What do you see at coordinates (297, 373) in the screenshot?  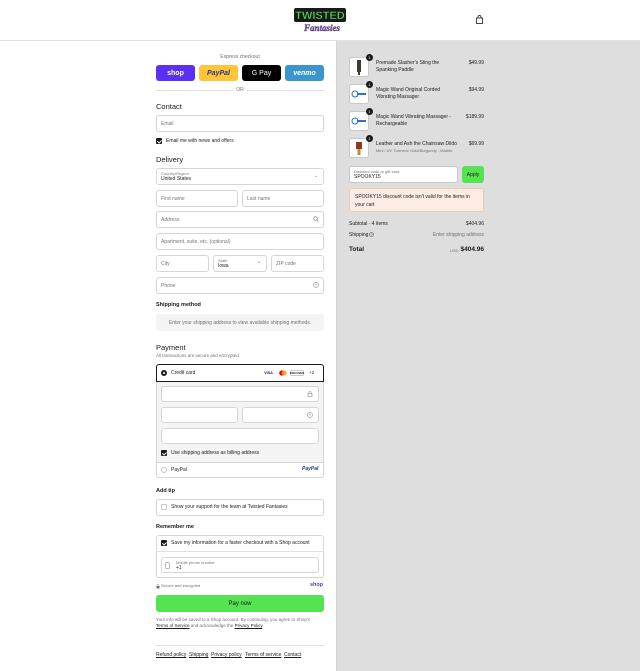 I see `discover-icon: DISCOVER` at bounding box center [297, 373].